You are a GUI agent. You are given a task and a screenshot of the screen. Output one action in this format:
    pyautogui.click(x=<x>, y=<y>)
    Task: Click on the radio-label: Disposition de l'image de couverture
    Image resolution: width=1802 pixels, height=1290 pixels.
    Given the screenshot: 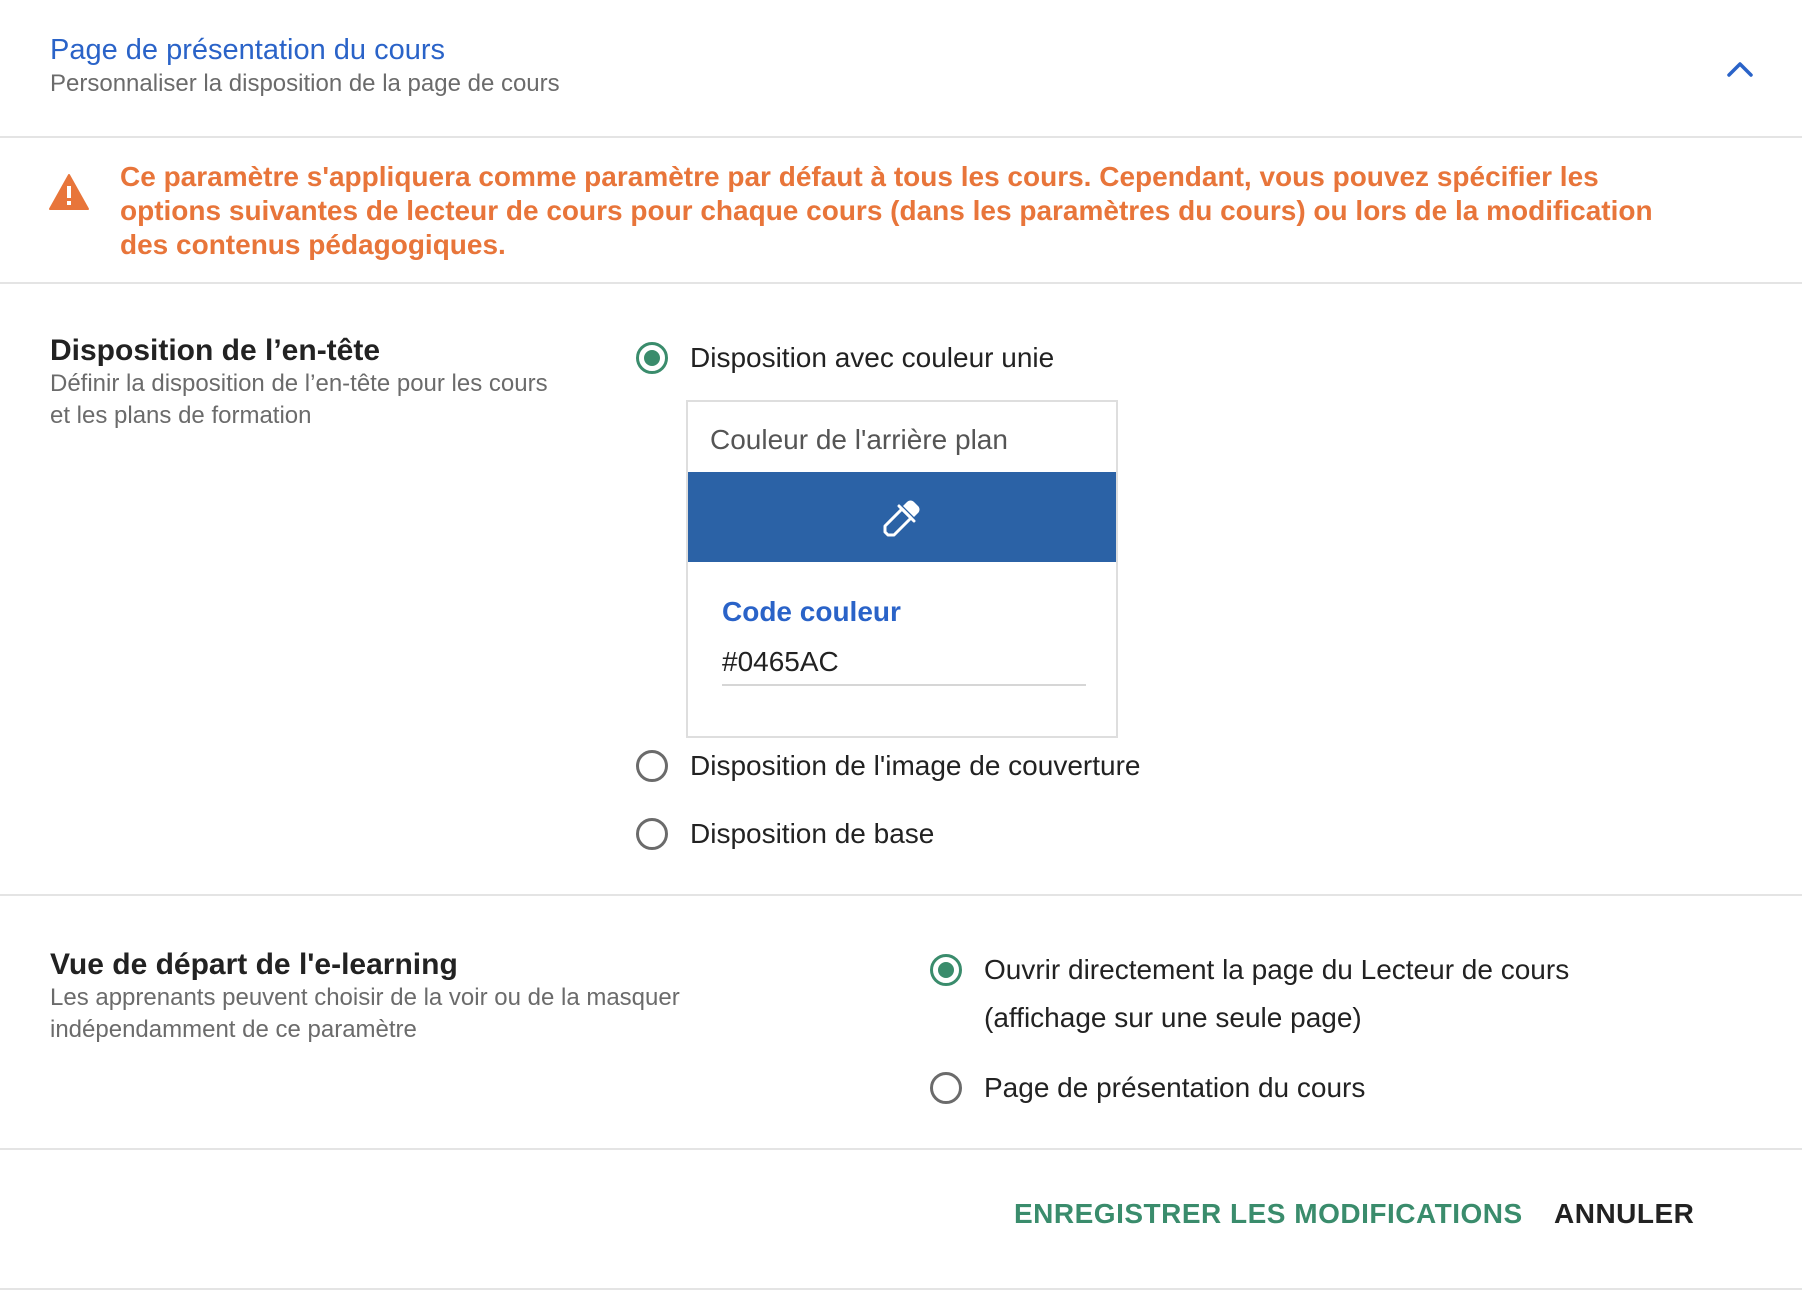 What is the action you would take?
    pyautogui.click(x=915, y=765)
    